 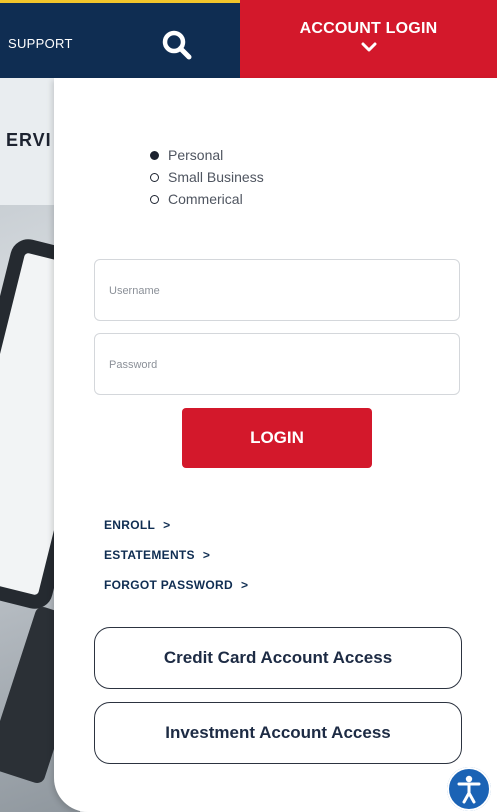 I want to click on accessibility-icon, so click(x=469, y=789).